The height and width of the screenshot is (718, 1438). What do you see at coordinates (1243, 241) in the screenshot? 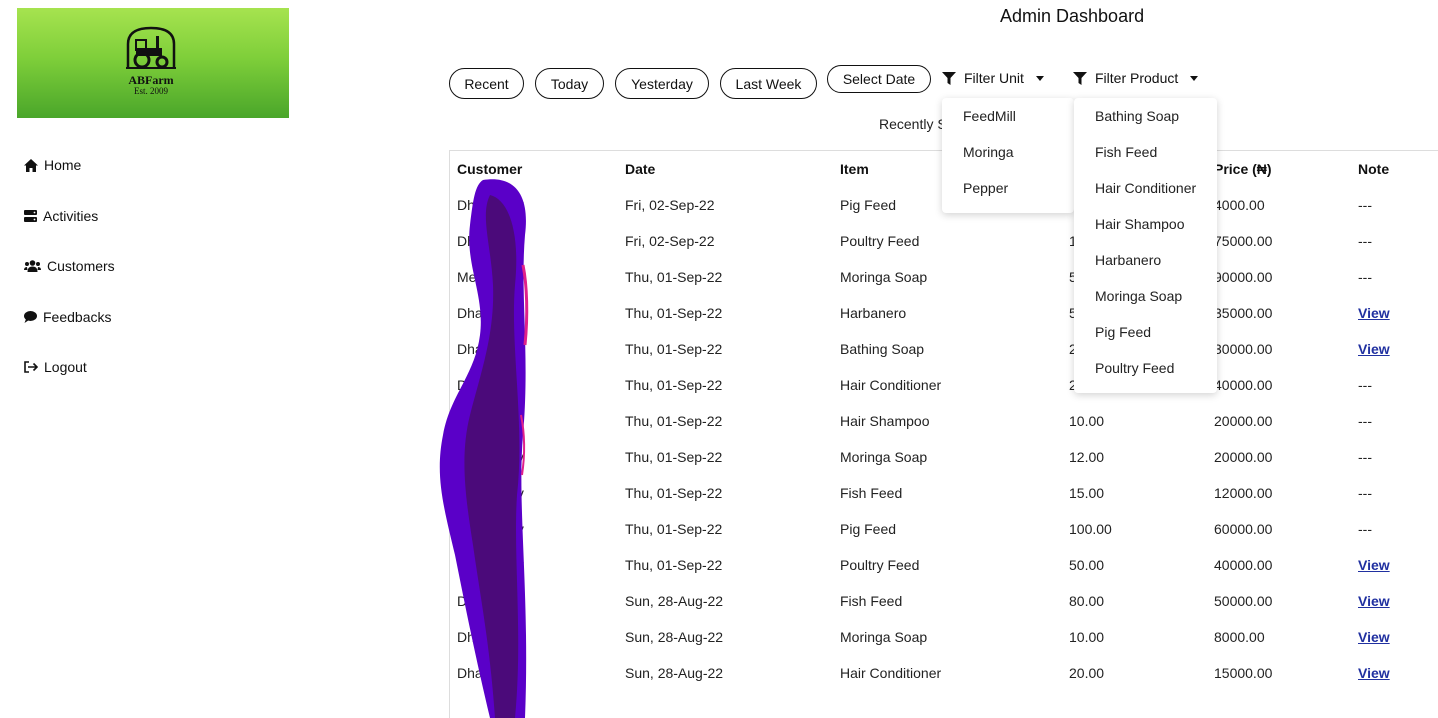
I see `cell-price: 75000.00` at bounding box center [1243, 241].